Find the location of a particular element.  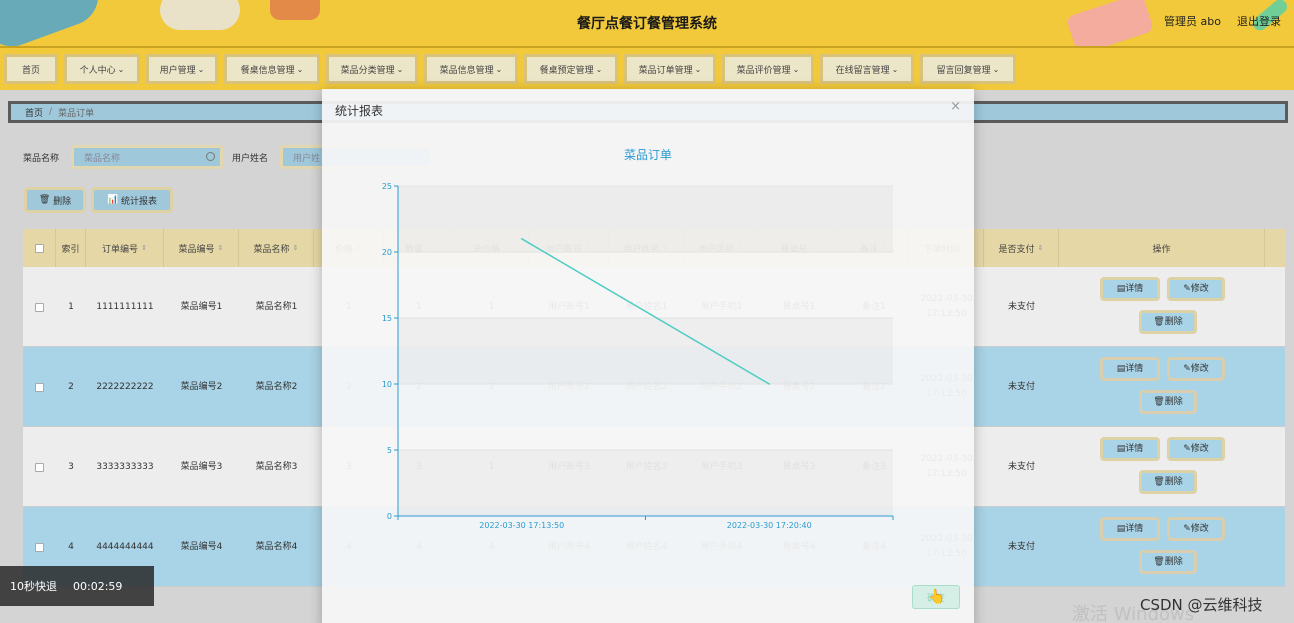

x-tick-label: 2022-03-30 17:13:50 is located at coordinates (521, 525).